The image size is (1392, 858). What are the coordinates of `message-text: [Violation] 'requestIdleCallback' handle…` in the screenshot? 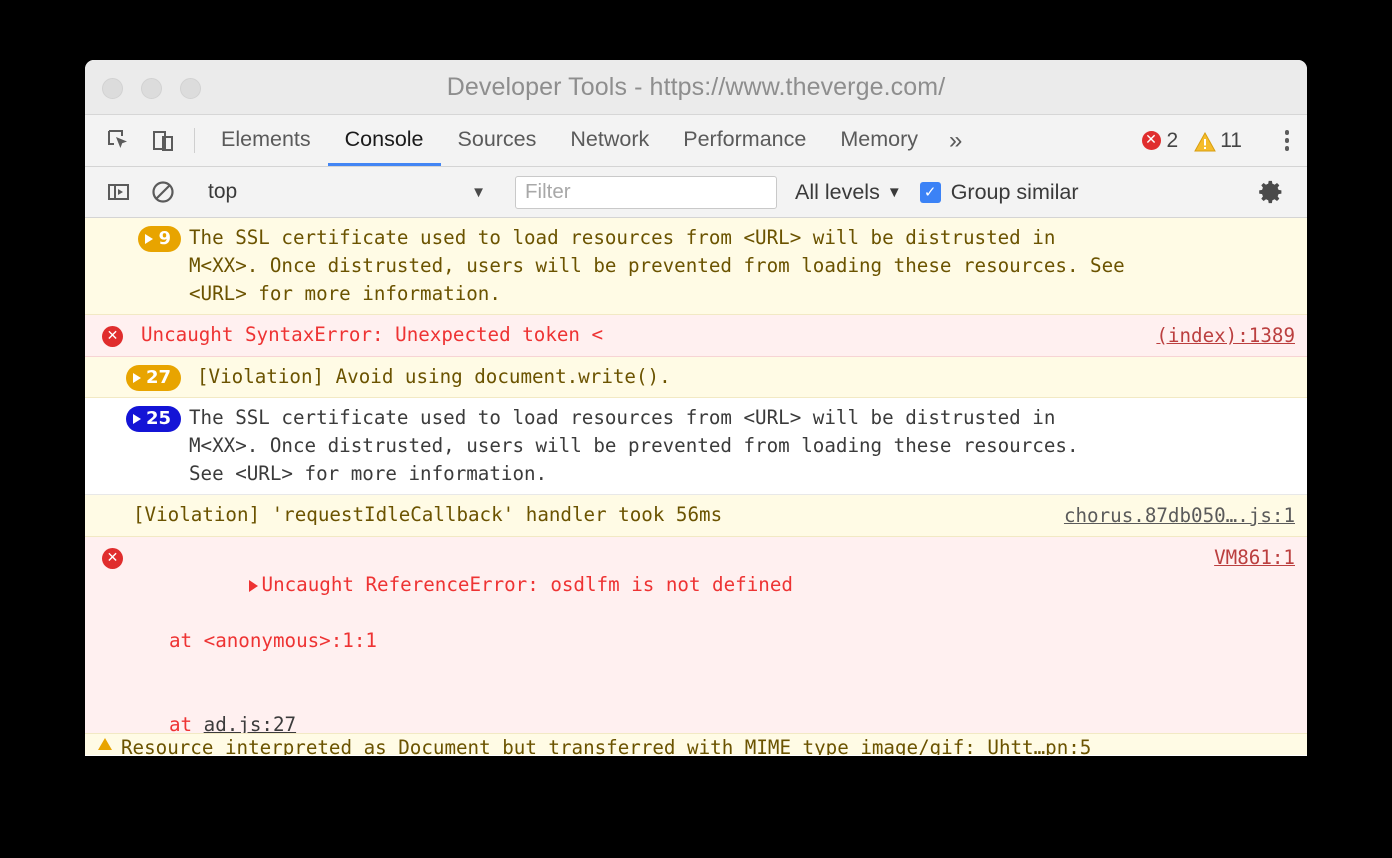 It's located at (428, 514).